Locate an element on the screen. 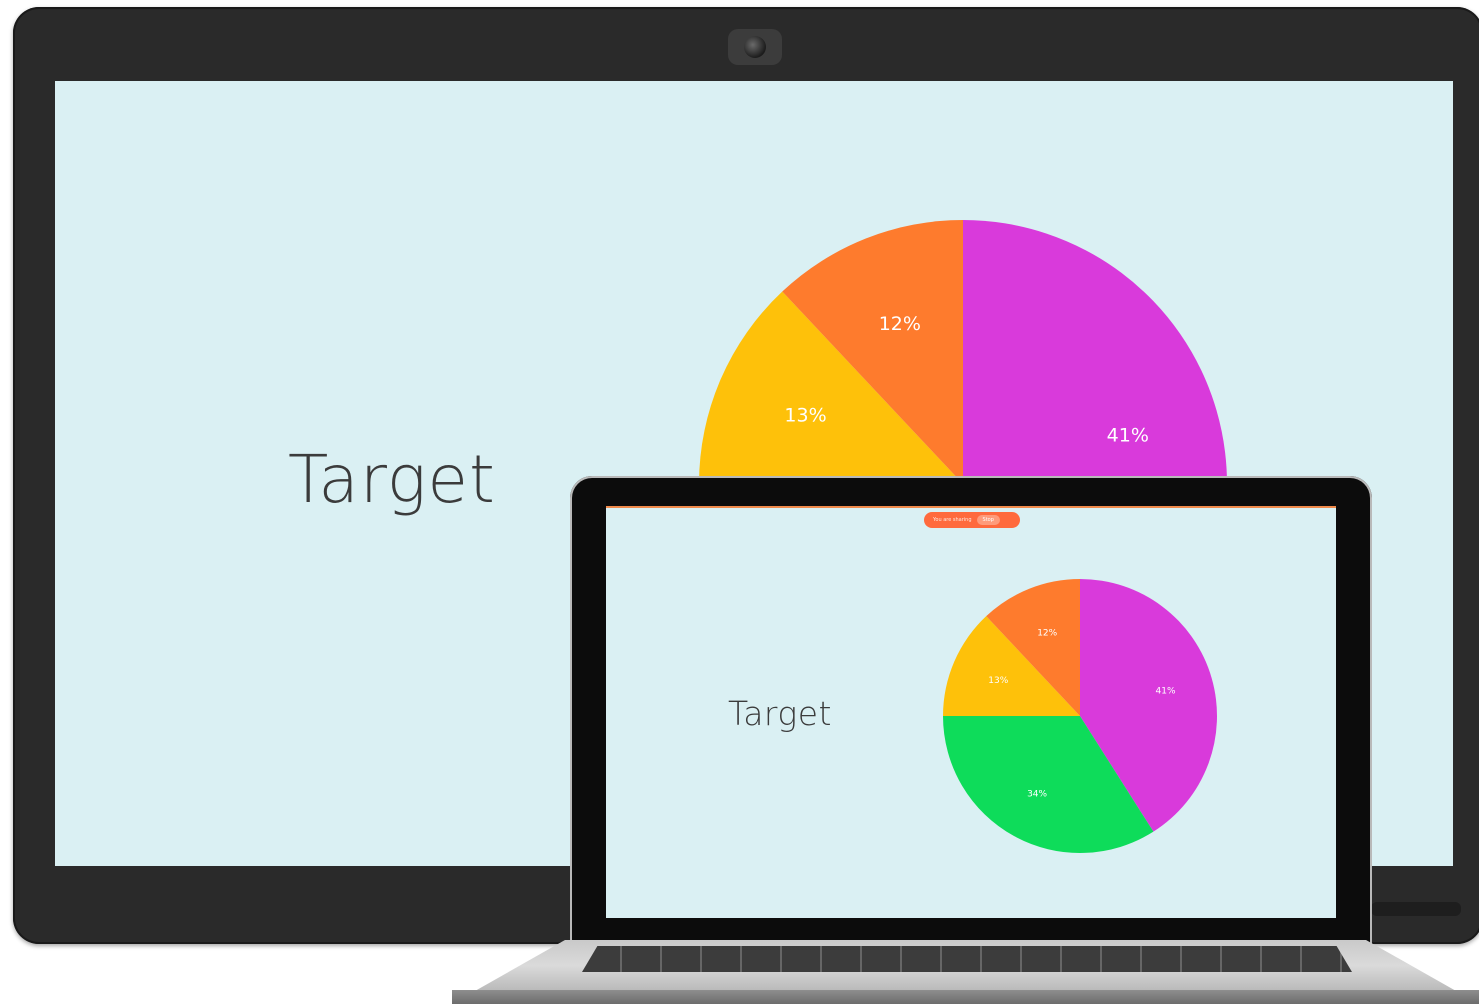  laptop-front-edge is located at coordinates (965, 997).